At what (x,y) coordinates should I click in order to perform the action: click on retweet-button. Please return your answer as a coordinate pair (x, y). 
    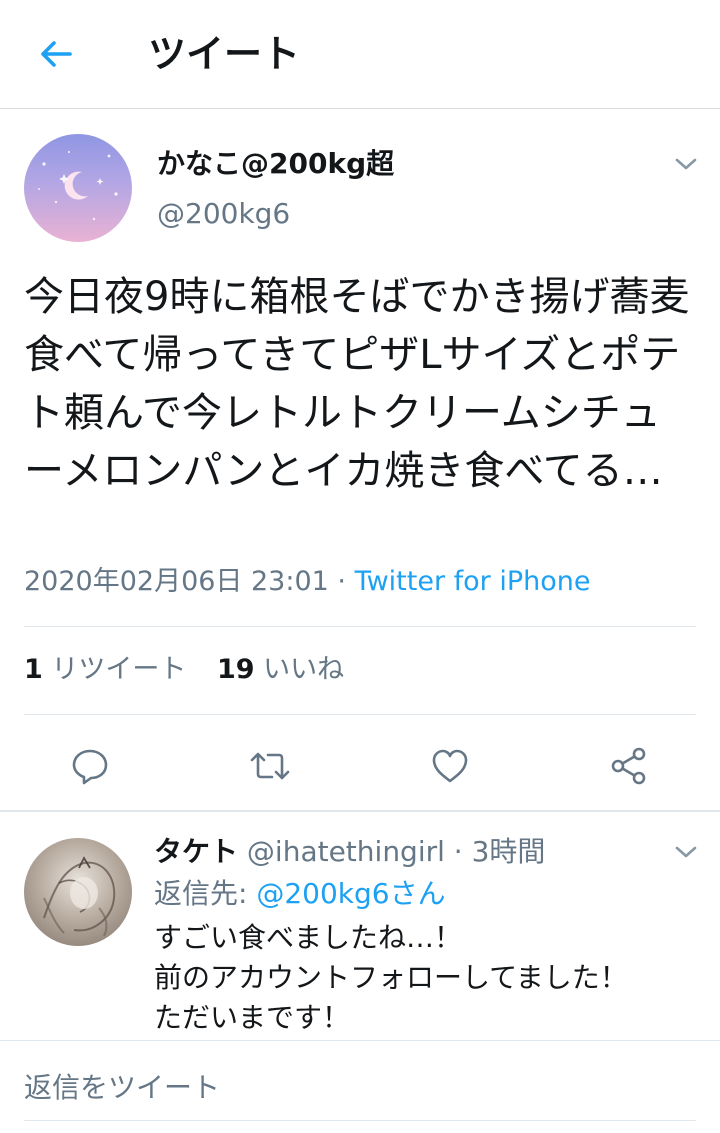
    Looking at the image, I should click on (270, 766).